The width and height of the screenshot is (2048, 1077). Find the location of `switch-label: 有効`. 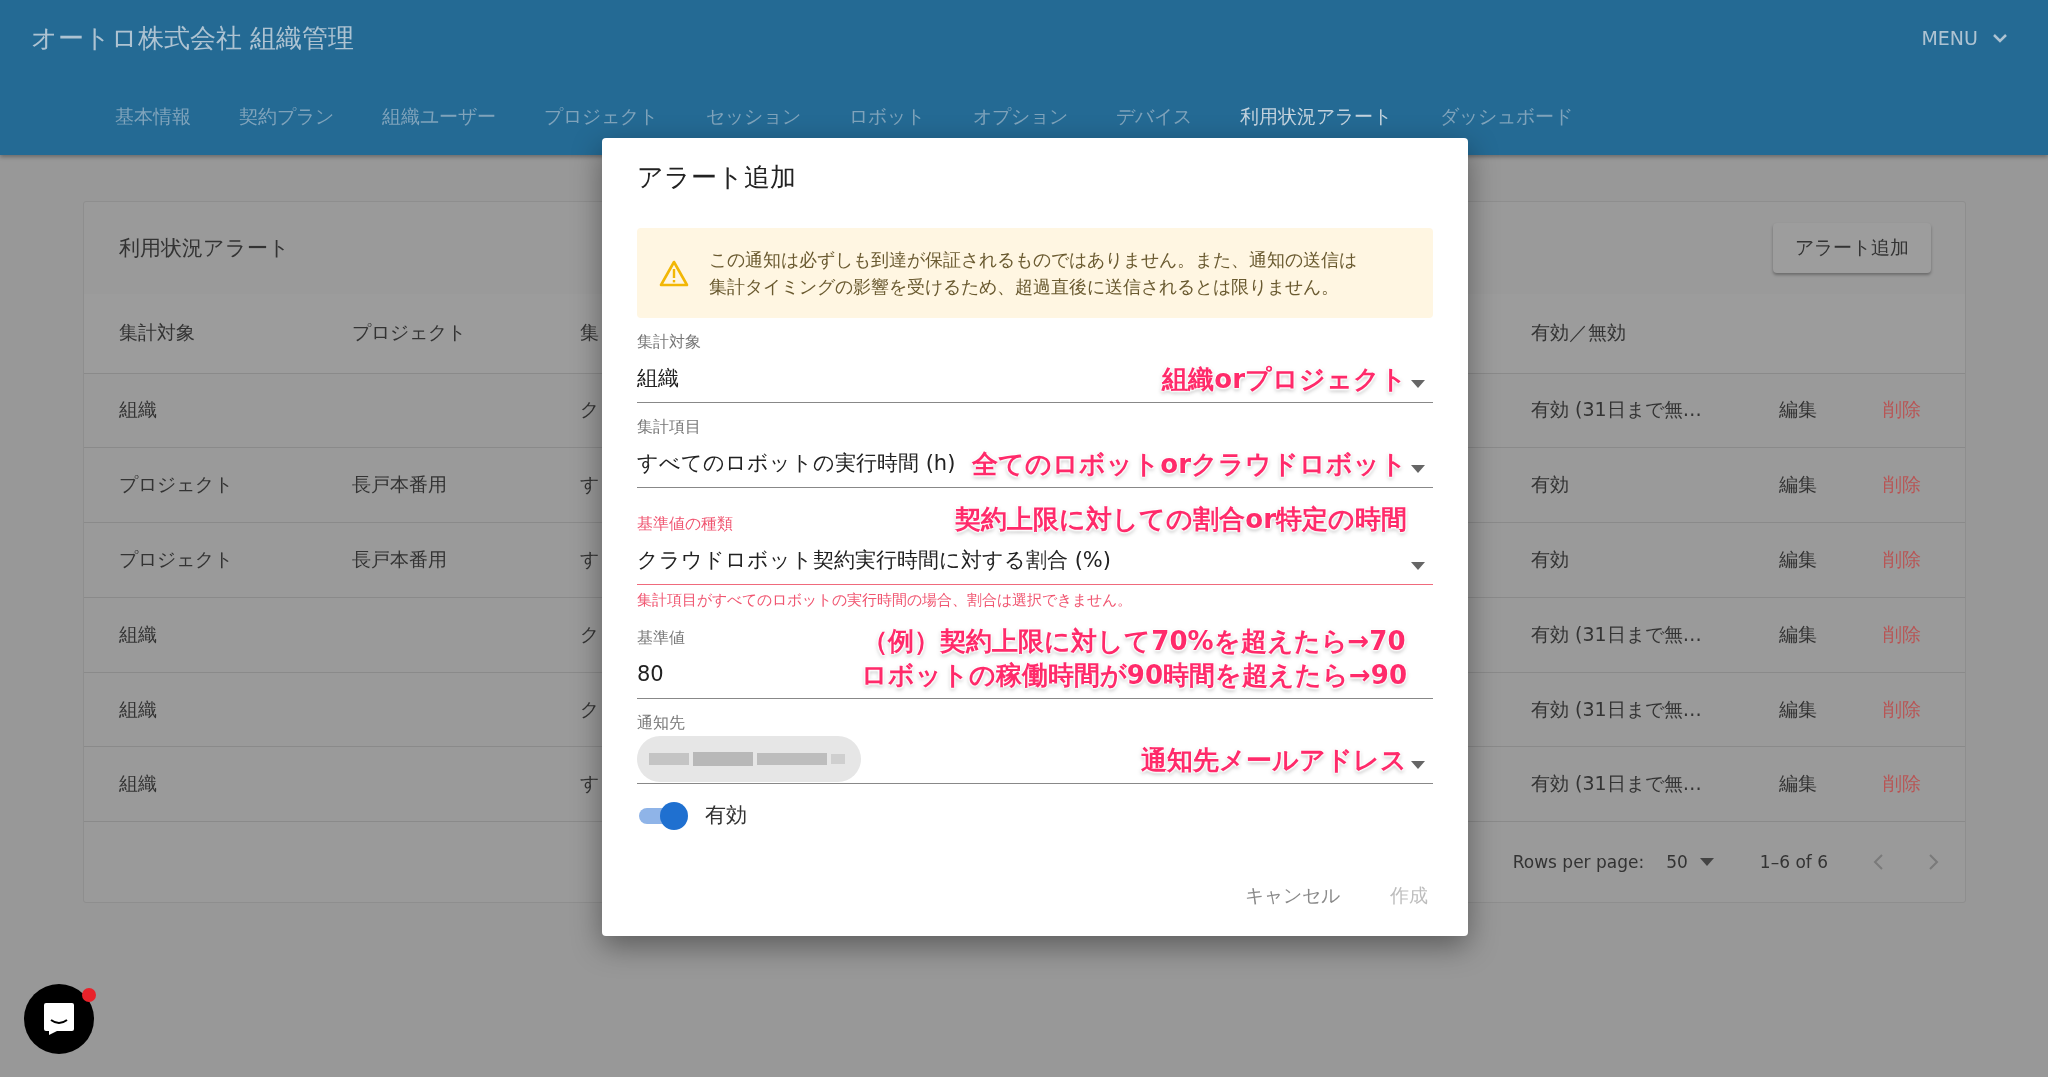

switch-label: 有効 is located at coordinates (726, 815).